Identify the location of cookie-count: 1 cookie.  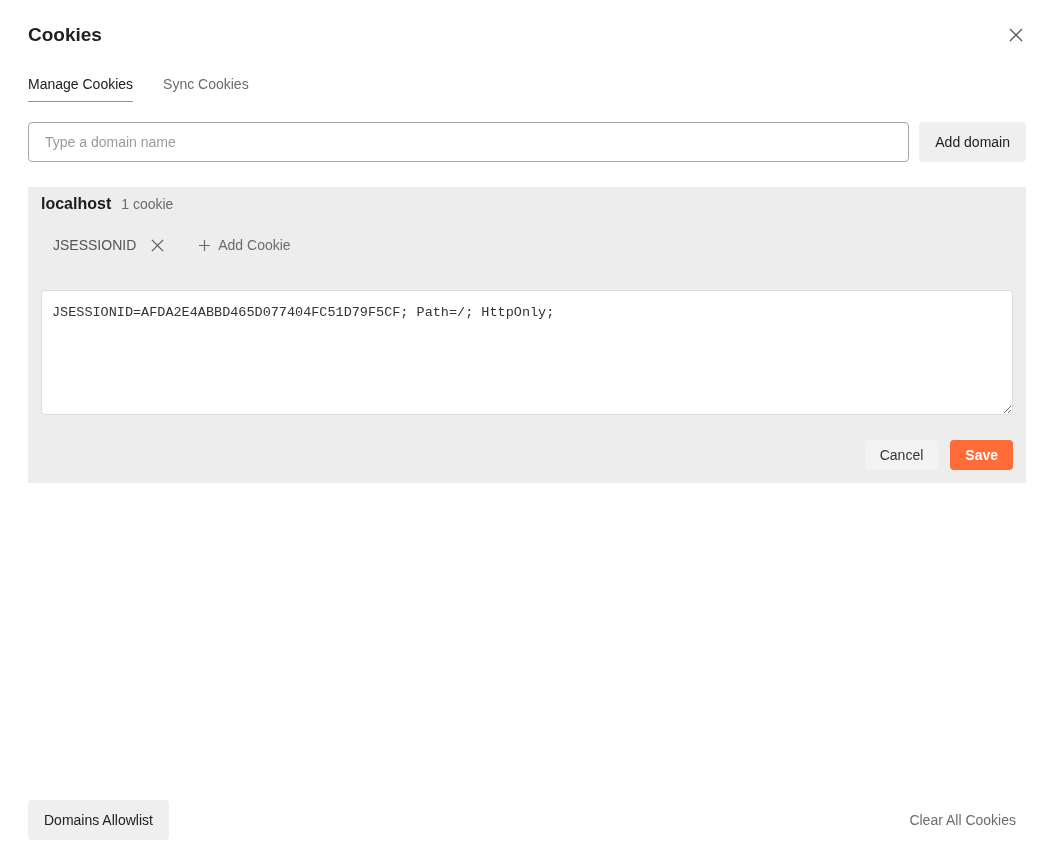
(147, 204).